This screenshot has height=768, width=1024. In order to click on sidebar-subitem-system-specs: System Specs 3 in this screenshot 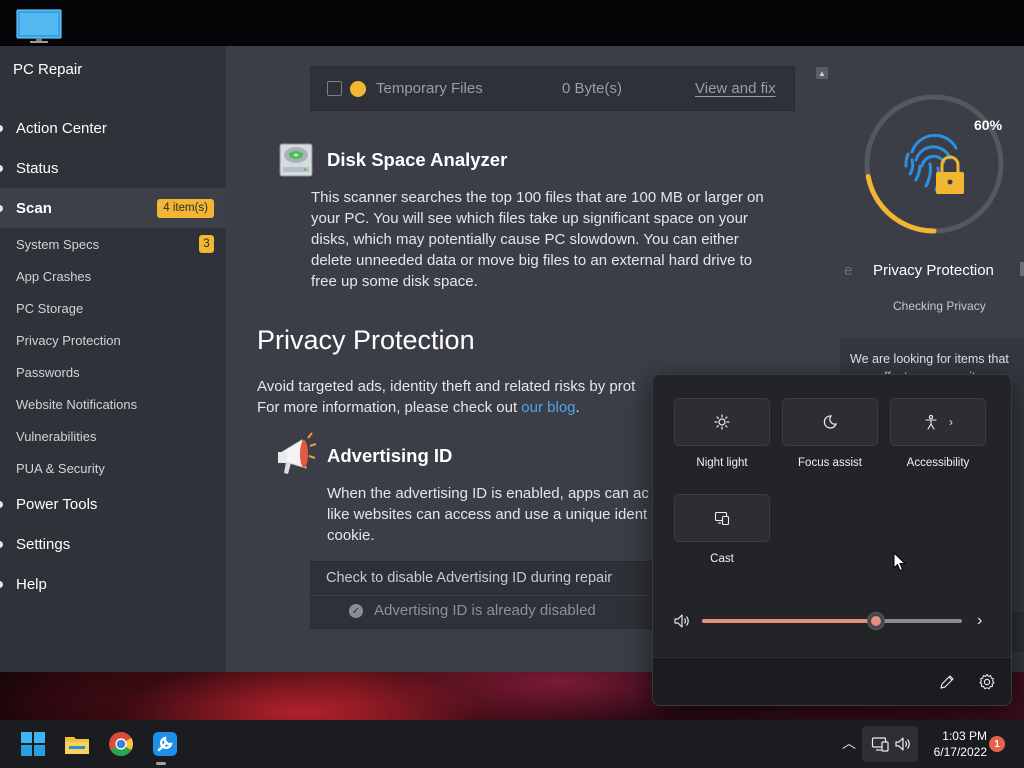, I will do `click(113, 244)`.